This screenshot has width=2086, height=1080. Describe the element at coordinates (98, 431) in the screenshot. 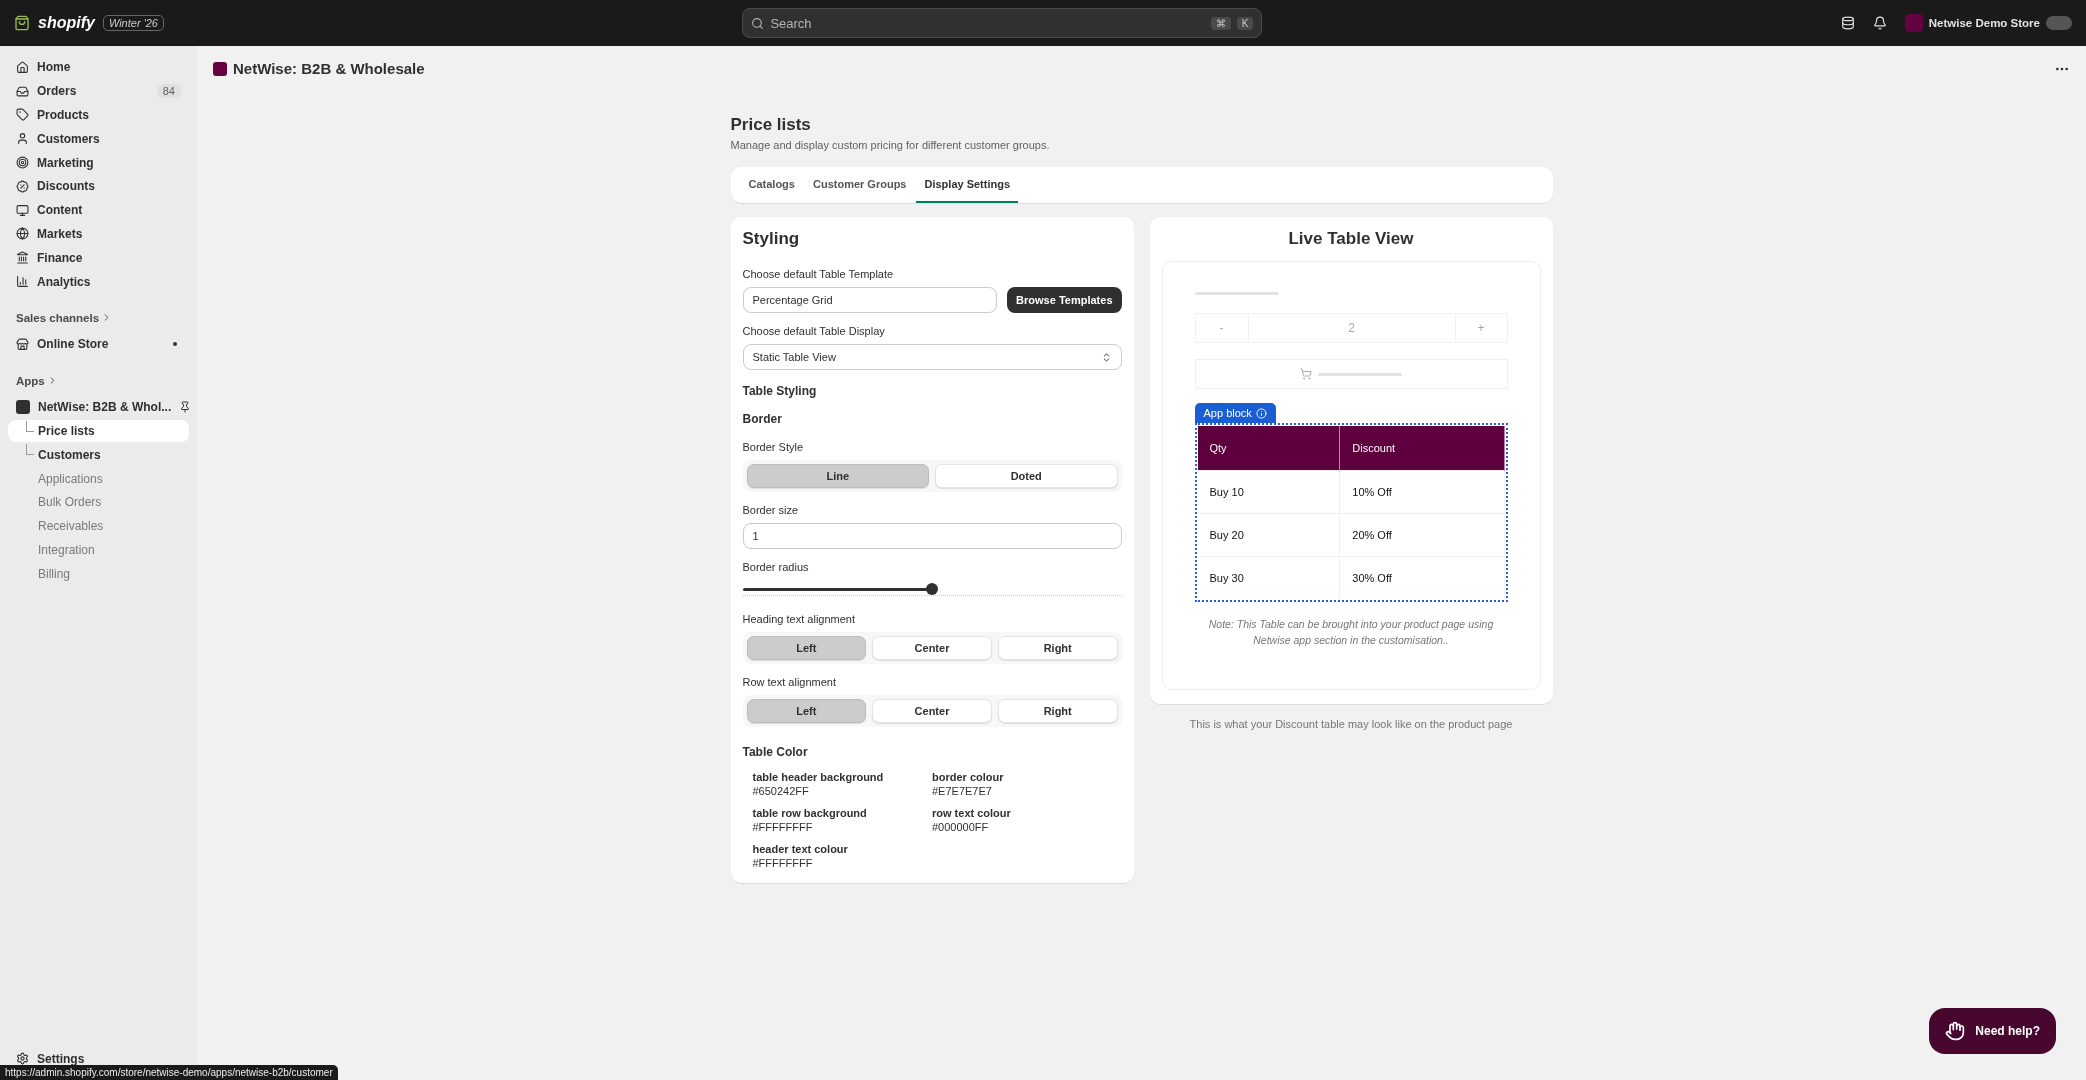

I see `subnav-item: Price lists` at that location.